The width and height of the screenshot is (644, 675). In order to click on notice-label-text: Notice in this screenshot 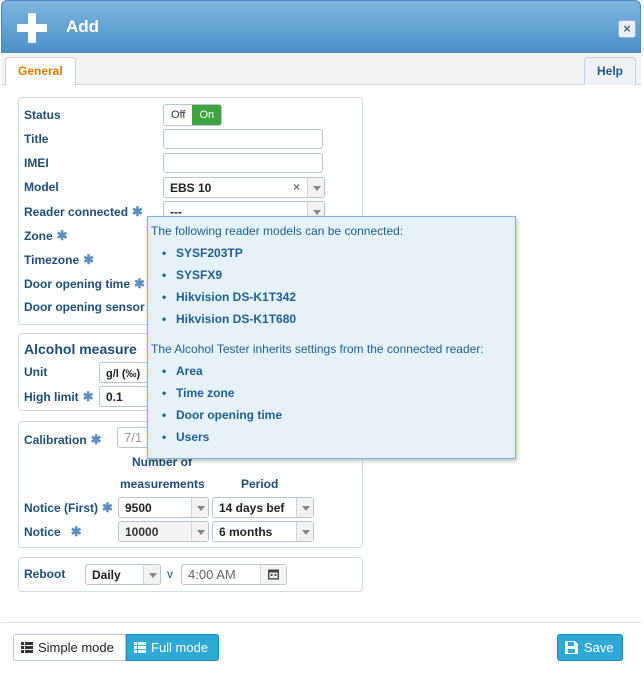, I will do `click(42, 532)`.